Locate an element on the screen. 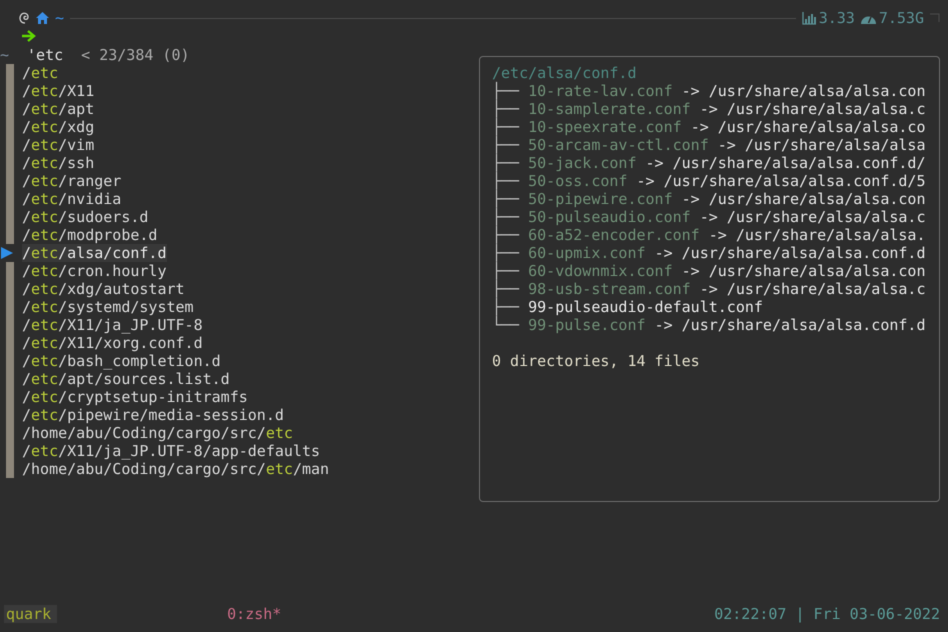 This screenshot has height=632, width=948. result-path: /etc/systemd/system is located at coordinates (108, 307).